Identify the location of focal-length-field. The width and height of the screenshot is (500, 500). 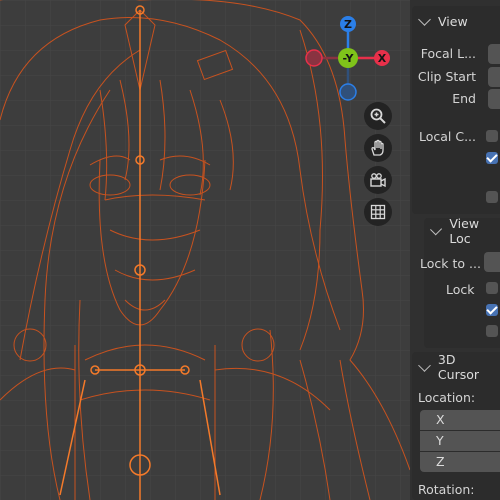
(494, 54).